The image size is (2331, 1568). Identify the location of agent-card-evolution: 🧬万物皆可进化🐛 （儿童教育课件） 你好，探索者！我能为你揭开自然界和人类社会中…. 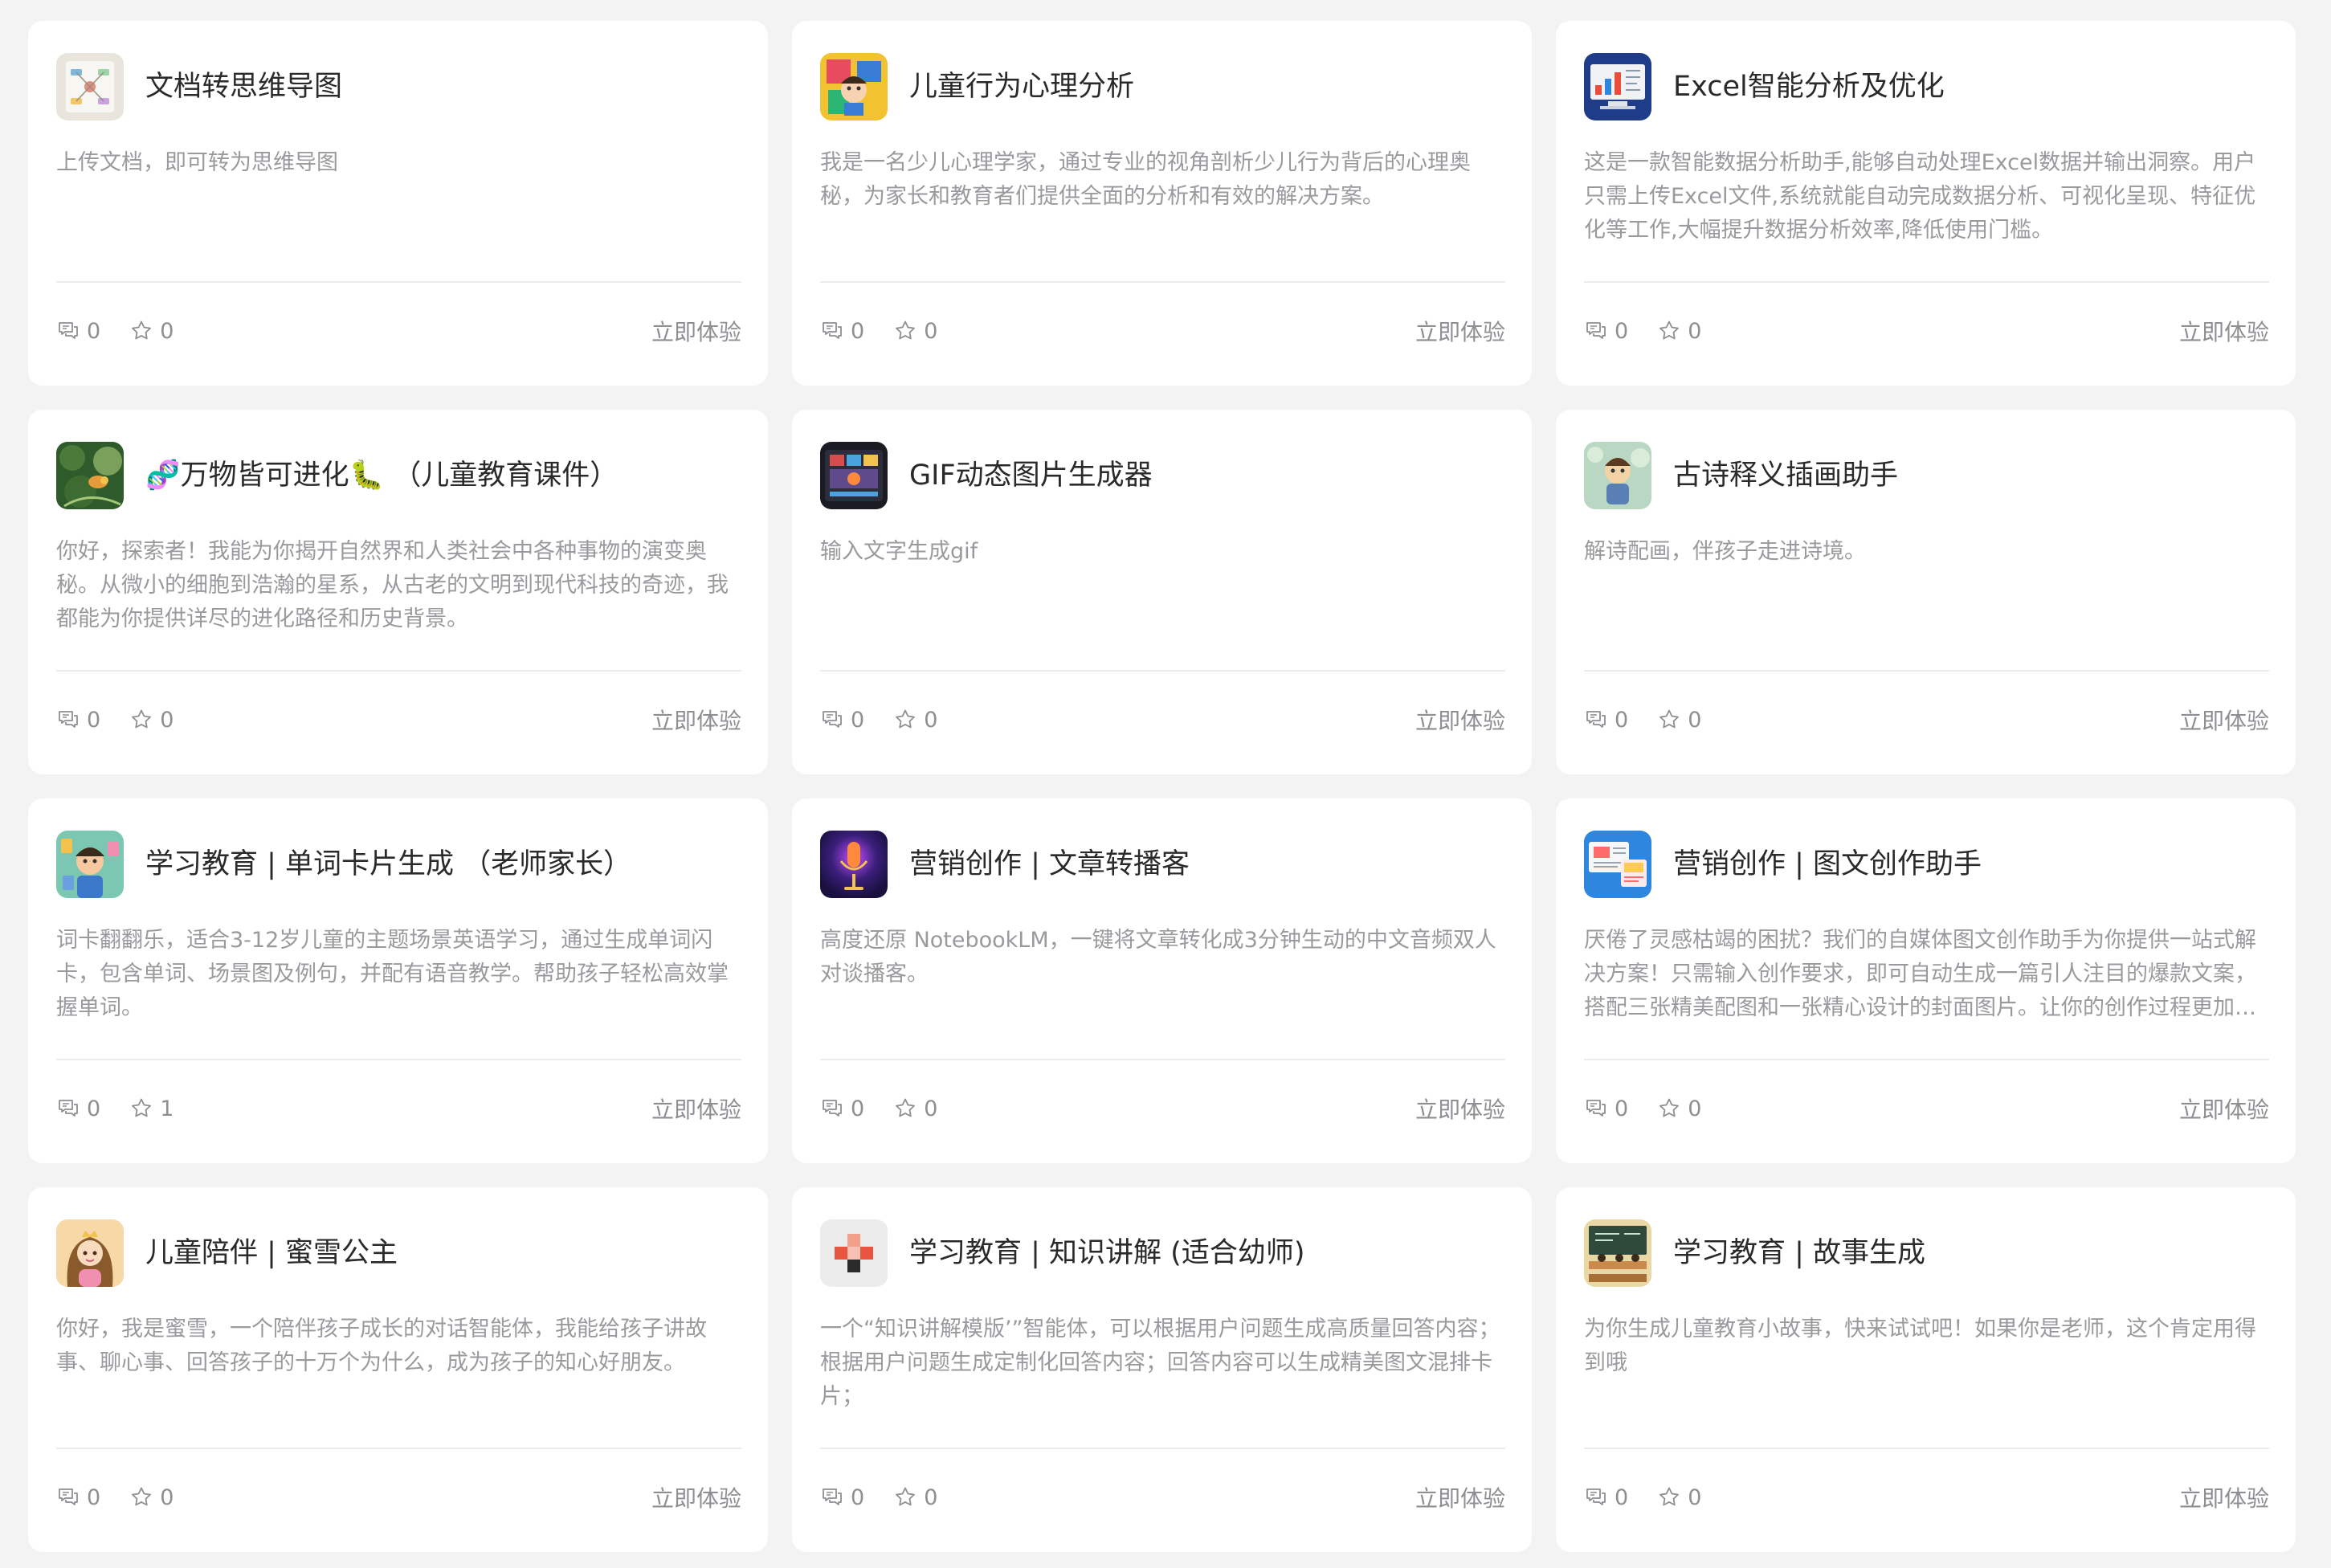
(398, 592).